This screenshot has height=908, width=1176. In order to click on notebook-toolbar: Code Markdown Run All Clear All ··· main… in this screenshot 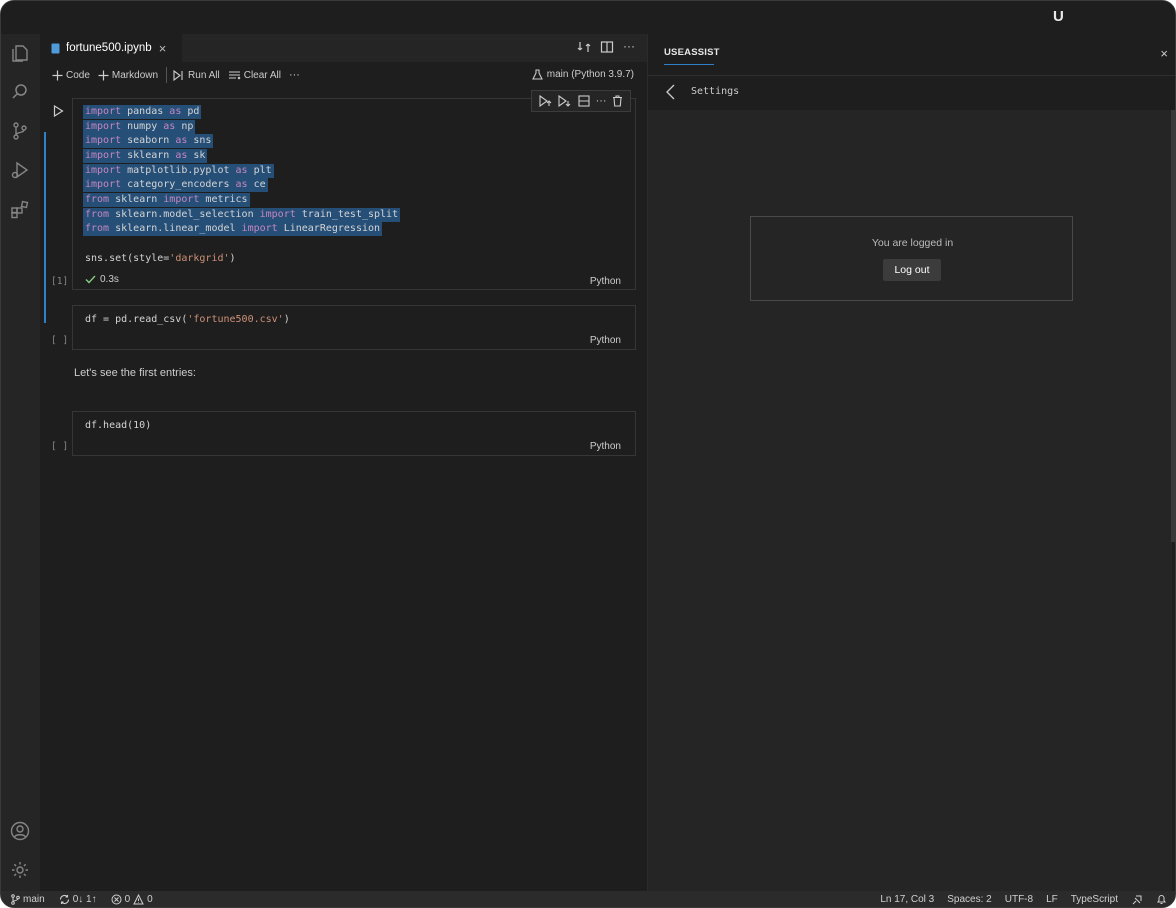, I will do `click(343, 75)`.